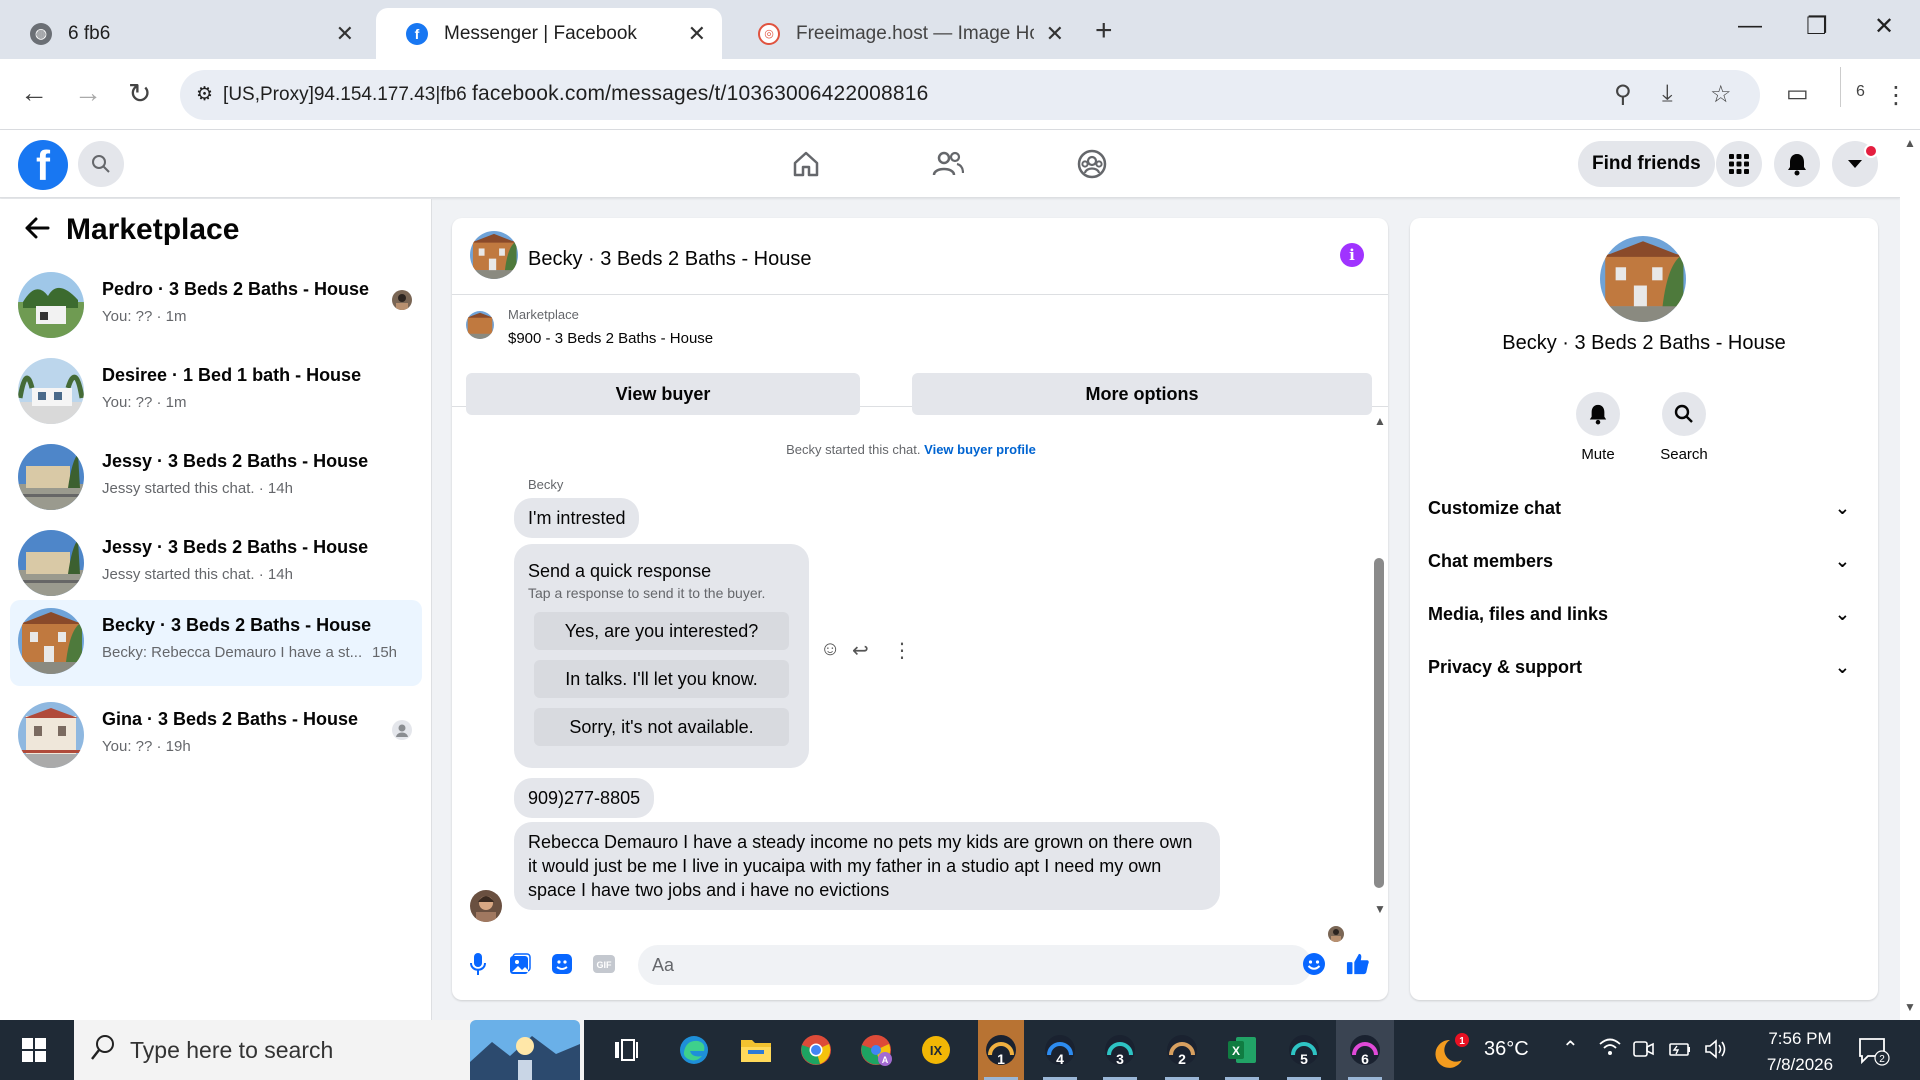 This screenshot has width=1920, height=1080. Describe the element at coordinates (661, 727) in the screenshot. I see `quick-response-option: Sorry, it's not available.` at that location.